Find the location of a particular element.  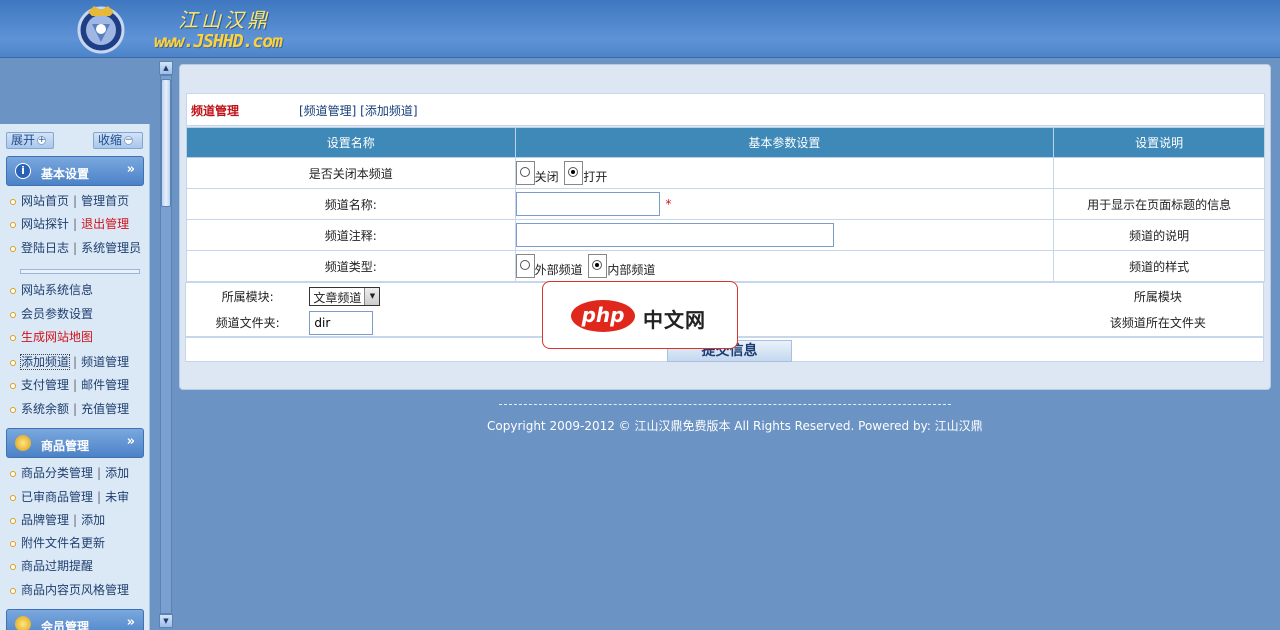

radio-external is located at coordinates (525, 266).